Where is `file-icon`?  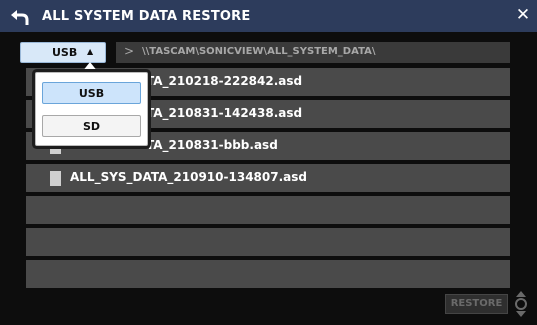
file-icon is located at coordinates (55, 178).